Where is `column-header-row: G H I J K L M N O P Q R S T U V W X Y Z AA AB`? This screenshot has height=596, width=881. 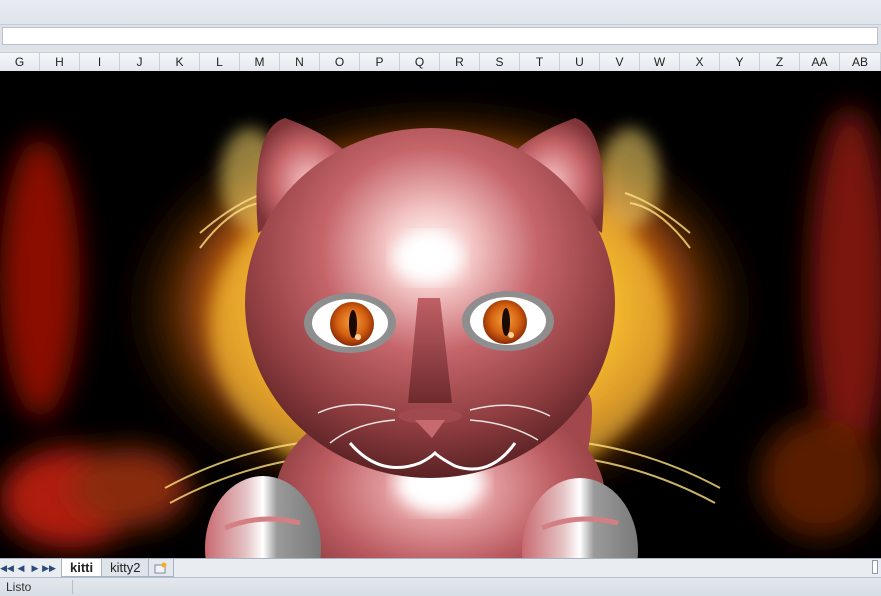 column-header-row: G H I J K L M N O P Q R S T U V W X Y Z AA AB is located at coordinates (440, 62).